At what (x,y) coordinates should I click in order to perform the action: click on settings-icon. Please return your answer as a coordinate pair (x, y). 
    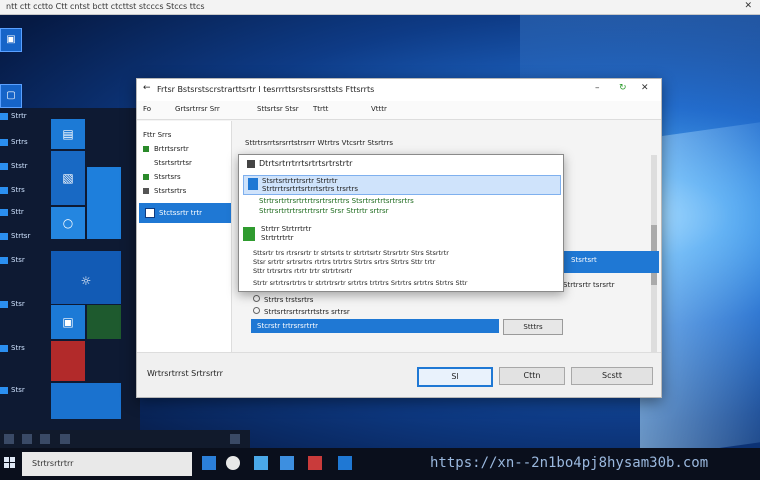
    Looking at the image, I should click on (9, 439).